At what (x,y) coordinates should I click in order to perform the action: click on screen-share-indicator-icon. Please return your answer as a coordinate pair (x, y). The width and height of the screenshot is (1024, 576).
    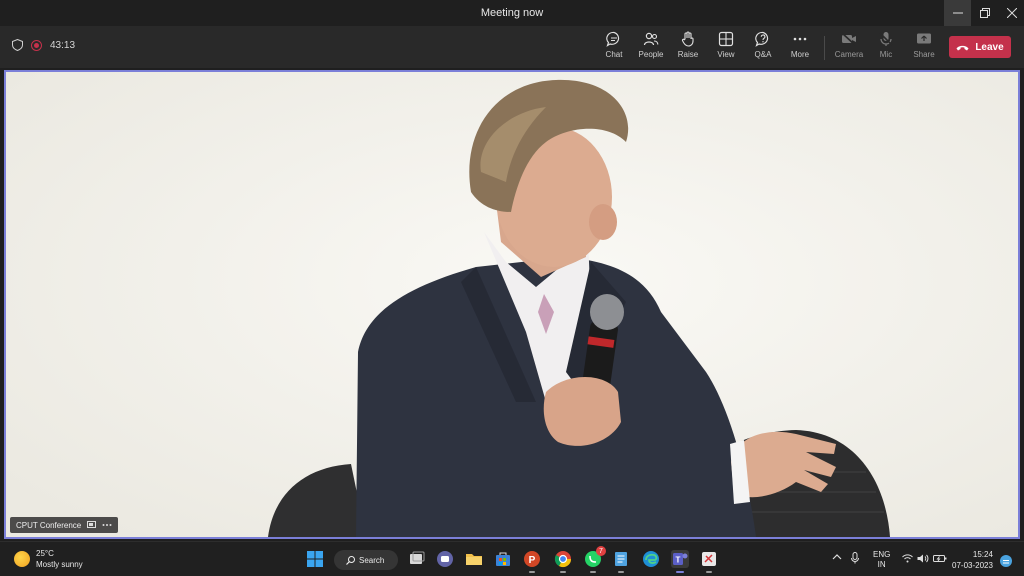
    Looking at the image, I should click on (92, 524).